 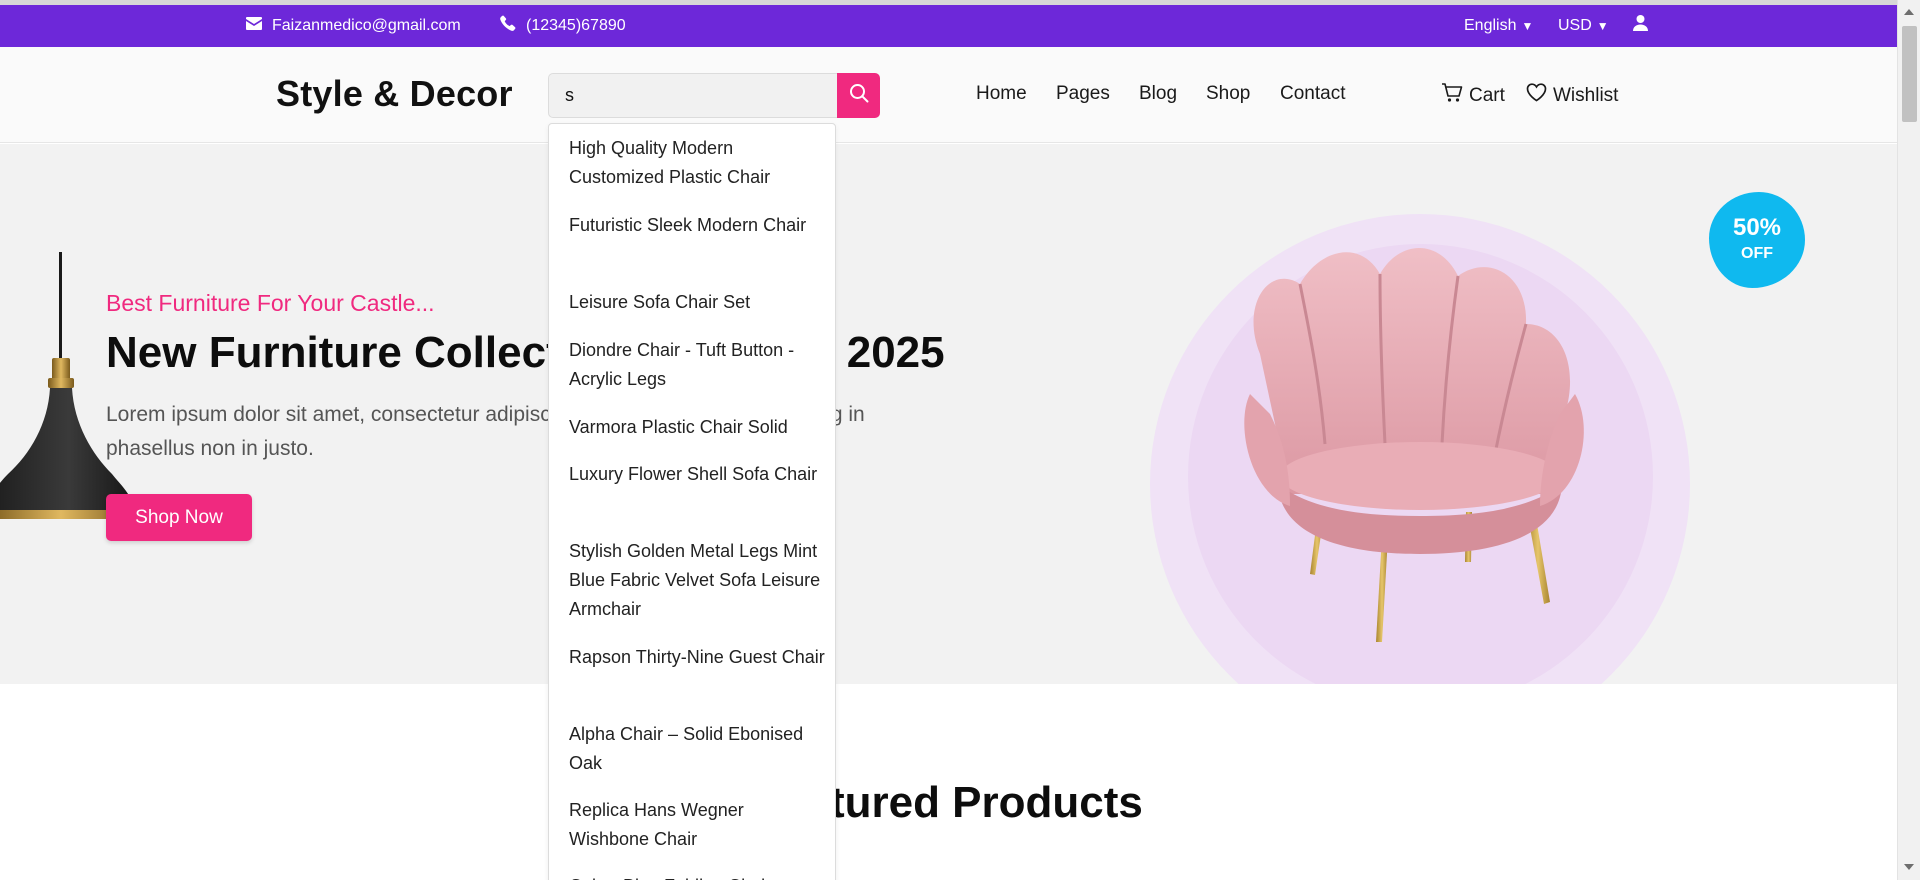 I want to click on phone-text: (12345)67890, so click(x=576, y=25).